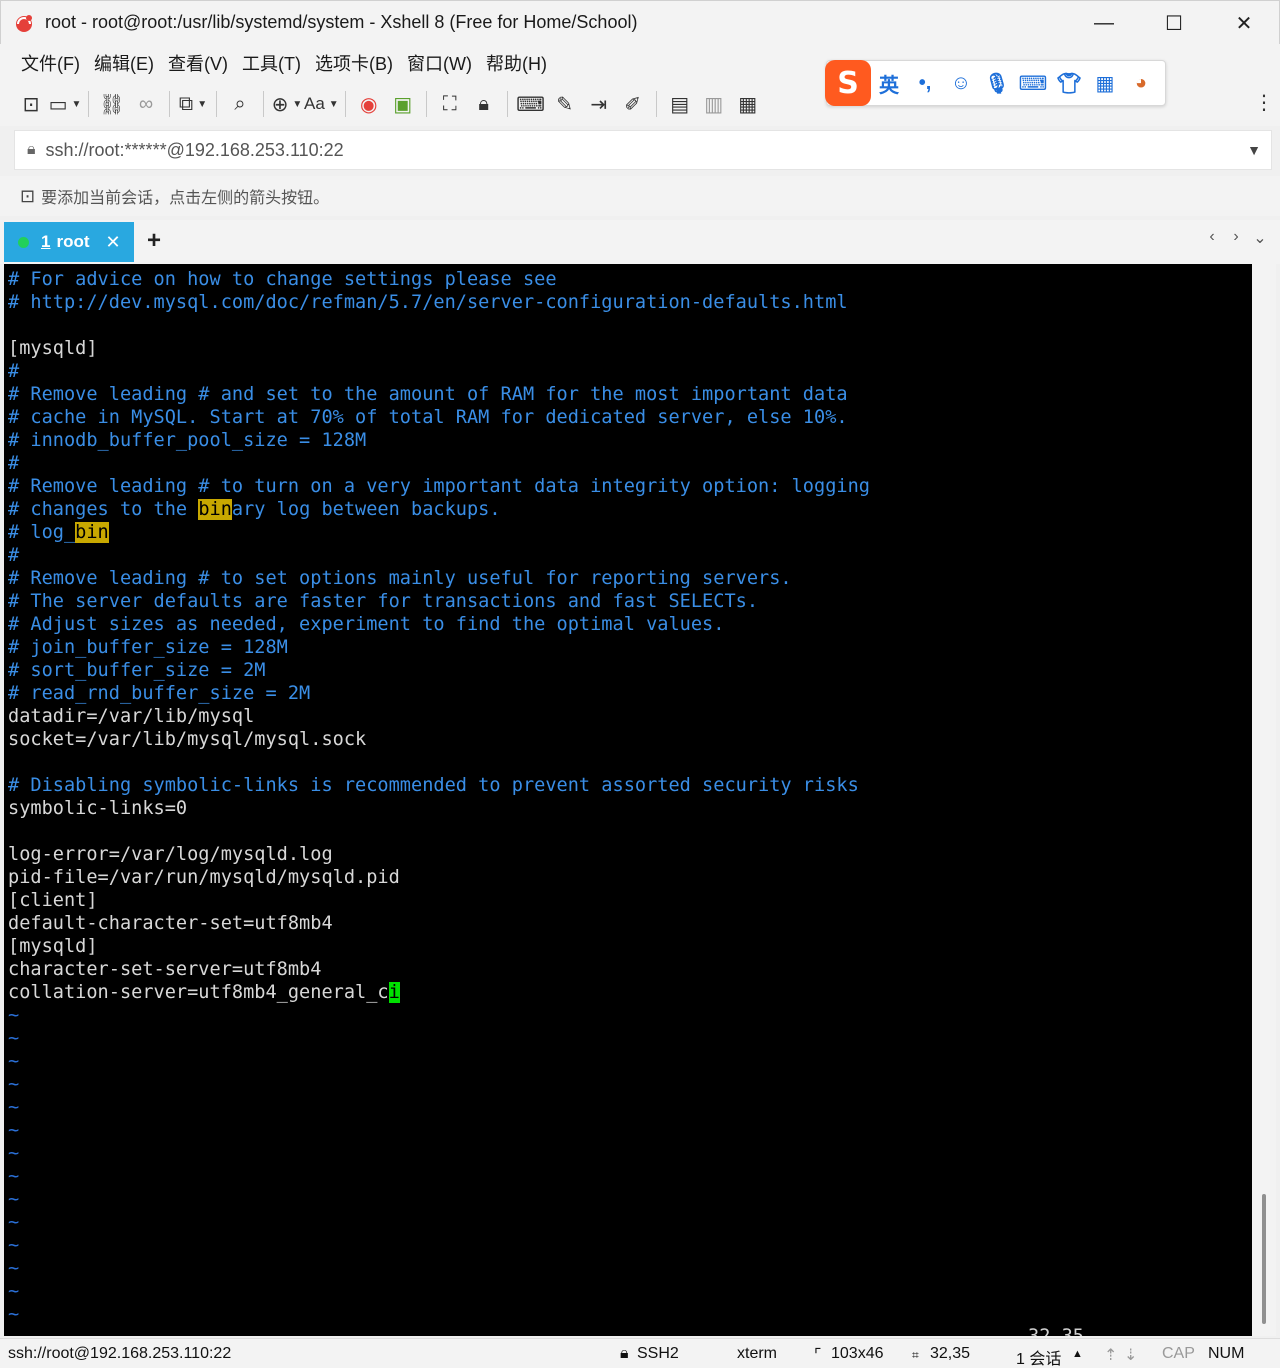 The height and width of the screenshot is (1368, 1280). I want to click on status-sessions: 1 会话, so click(1038, 1356).